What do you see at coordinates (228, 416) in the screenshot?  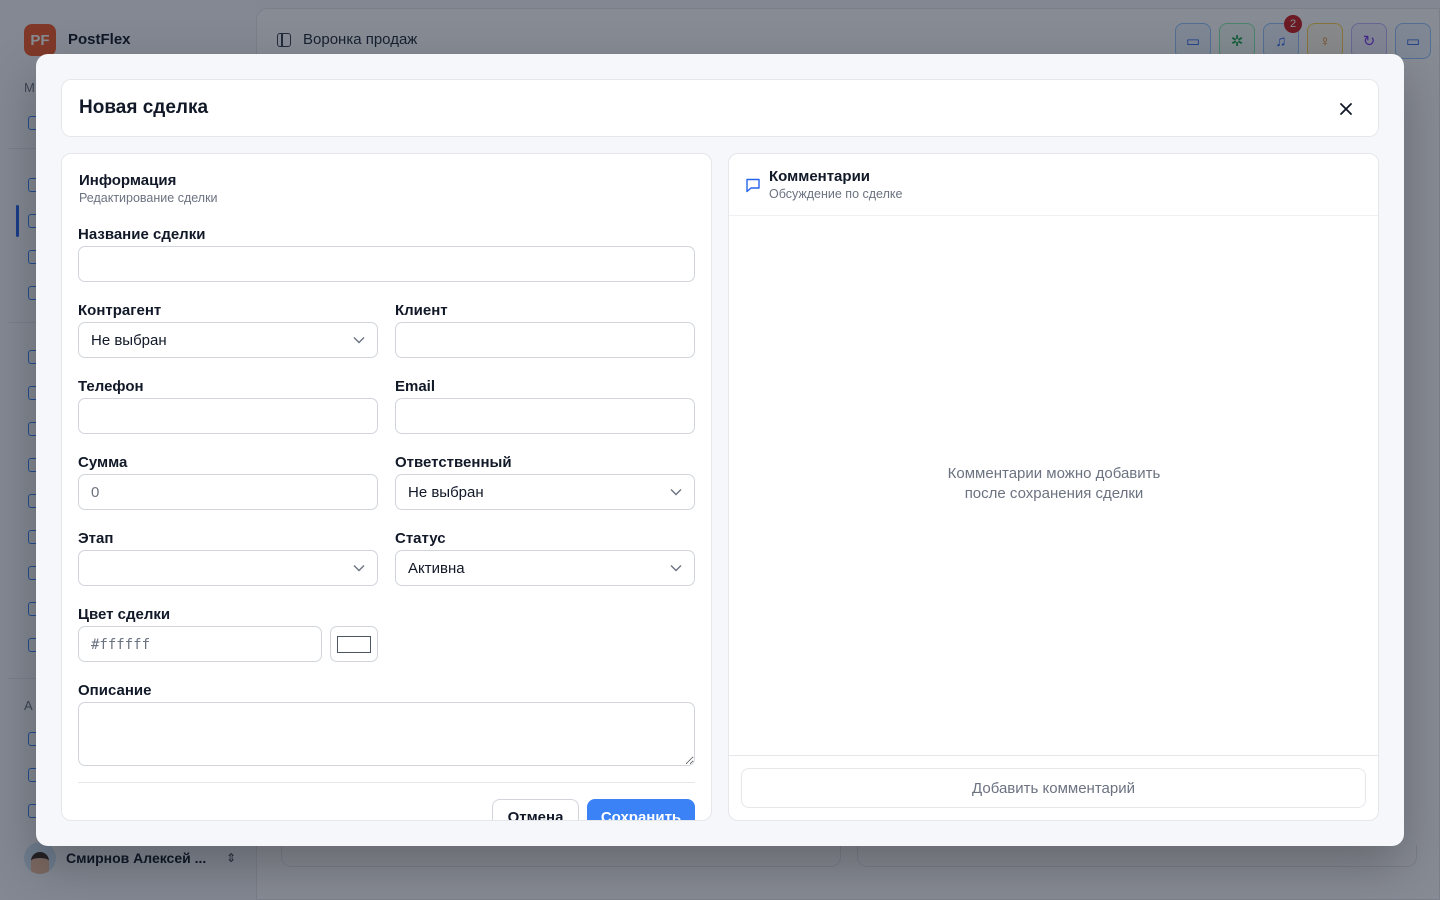 I see `phone-input` at bounding box center [228, 416].